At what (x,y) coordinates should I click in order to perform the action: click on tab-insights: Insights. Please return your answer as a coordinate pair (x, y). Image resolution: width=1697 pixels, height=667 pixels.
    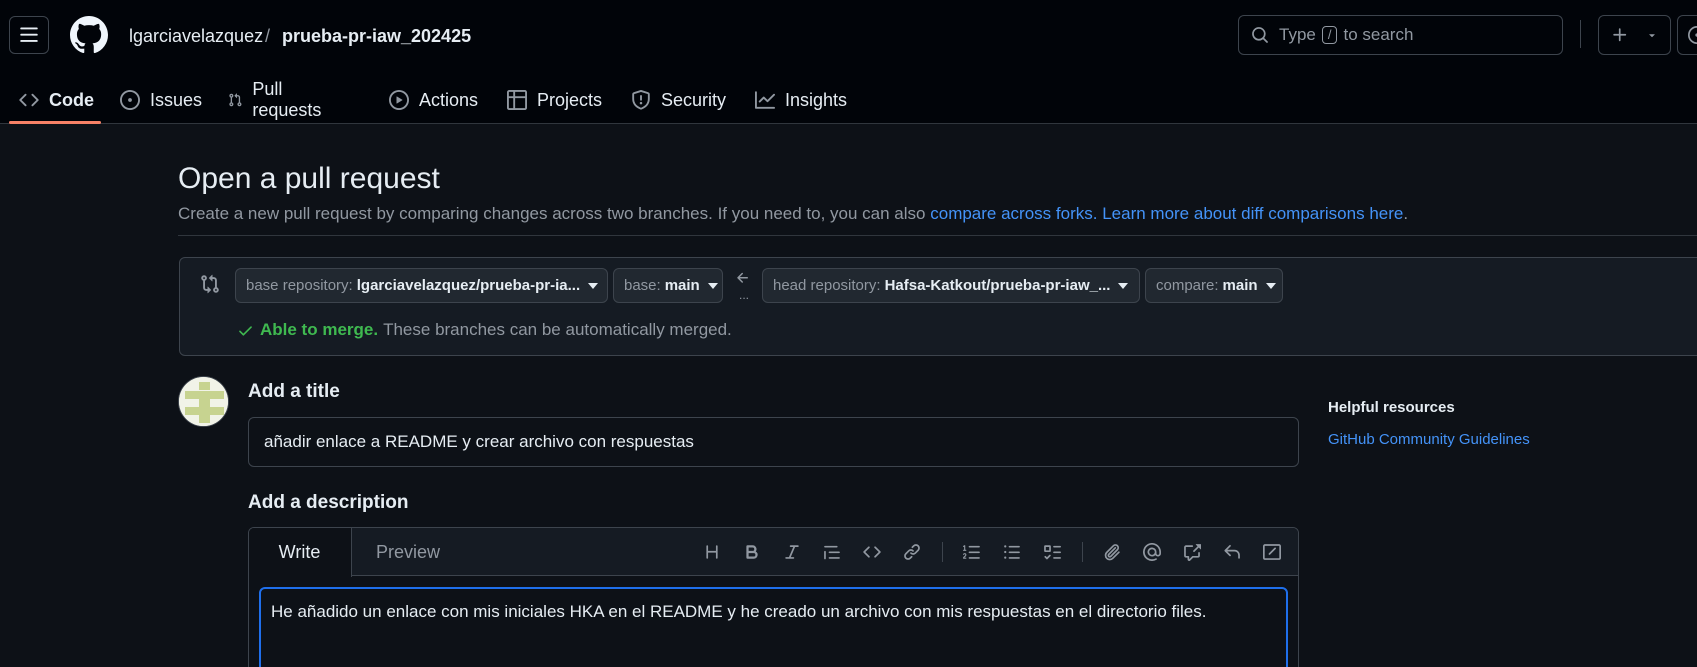
    Looking at the image, I should click on (801, 100).